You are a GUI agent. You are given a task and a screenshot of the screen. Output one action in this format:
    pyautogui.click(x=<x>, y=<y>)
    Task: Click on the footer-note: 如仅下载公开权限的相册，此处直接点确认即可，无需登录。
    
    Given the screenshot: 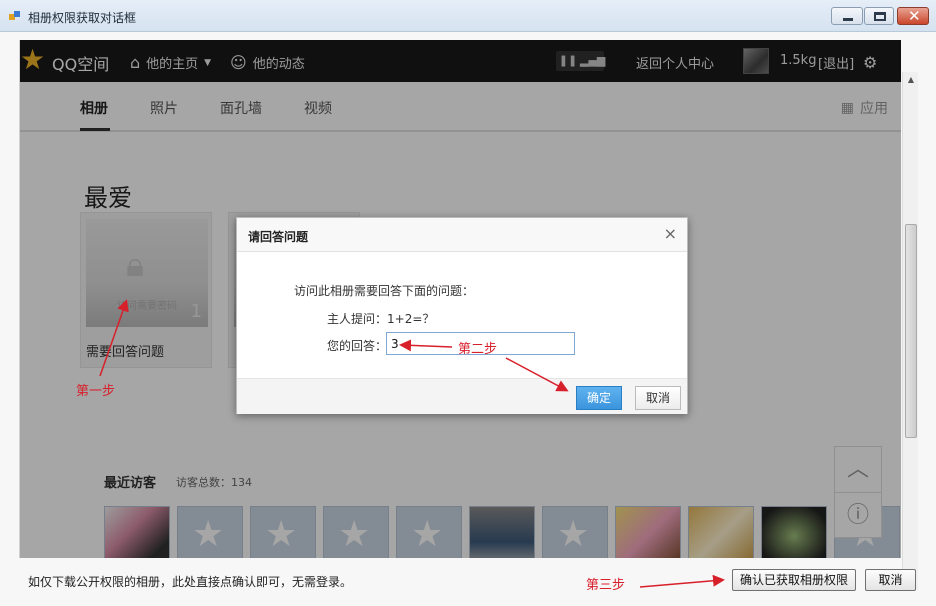 What is the action you would take?
    pyautogui.click(x=190, y=582)
    